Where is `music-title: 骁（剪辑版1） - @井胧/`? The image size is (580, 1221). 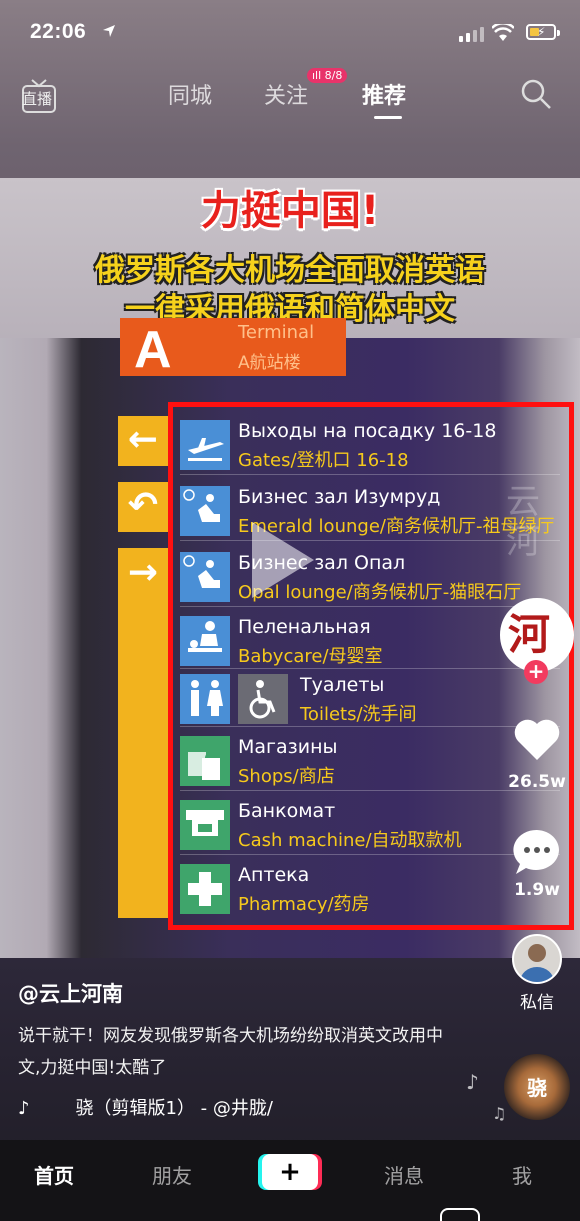 music-title: 骁（剪辑版1） - @井胧/ is located at coordinates (174, 1108).